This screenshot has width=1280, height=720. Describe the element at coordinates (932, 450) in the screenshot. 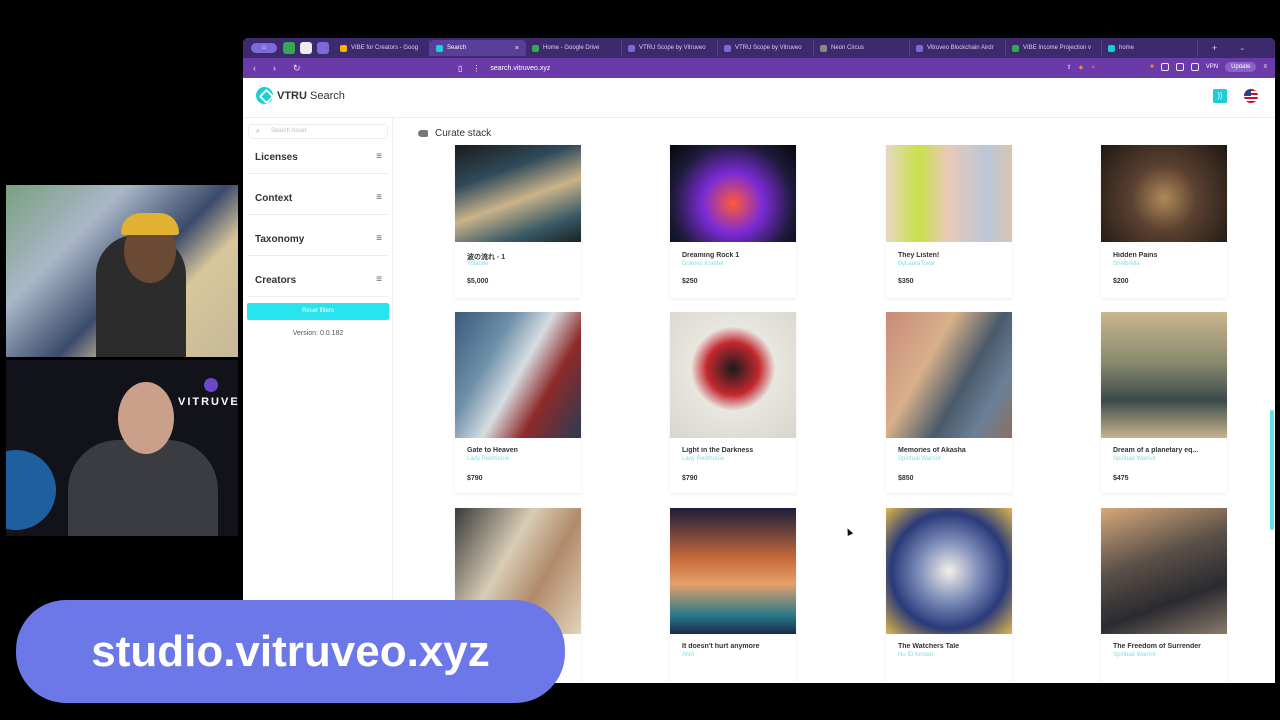

I see `asset-title: Memories of Akasha` at that location.